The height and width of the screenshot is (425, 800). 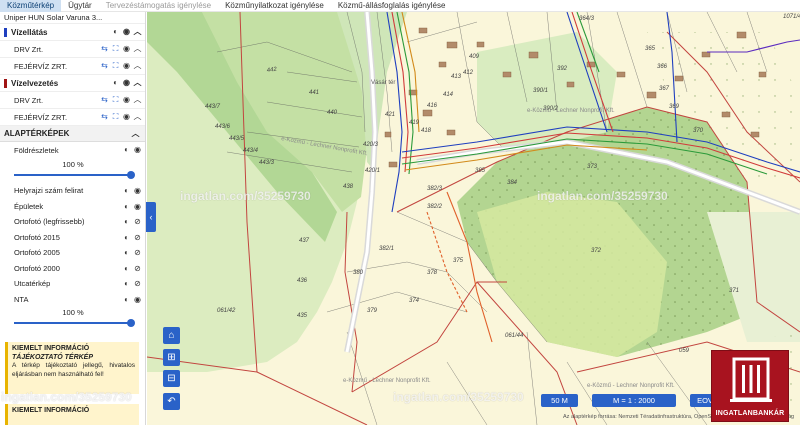 I want to click on provider-drv-water: DRV Zrt. ⇆ ⛶ ◉ ︿, so click(x=72, y=49).